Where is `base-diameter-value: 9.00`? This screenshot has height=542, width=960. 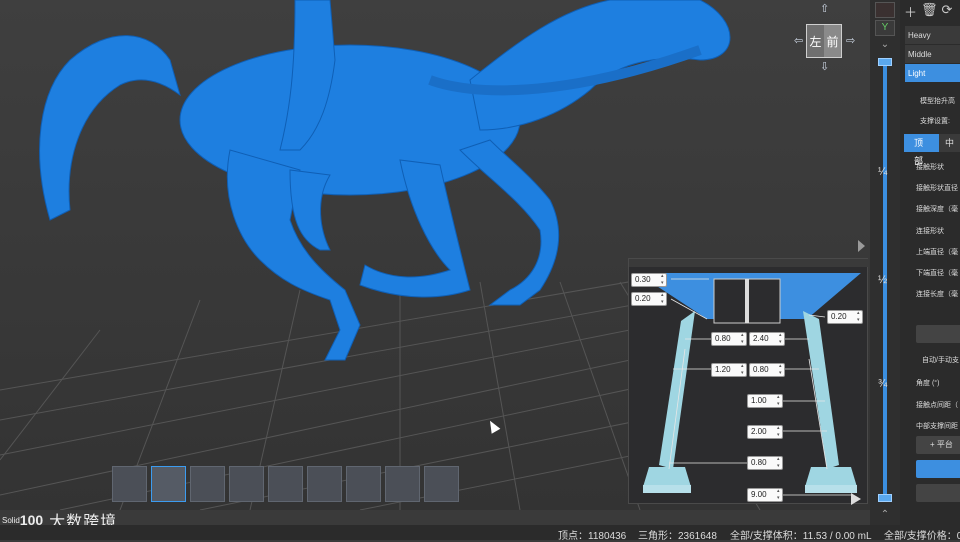 base-diameter-value: 9.00 is located at coordinates (765, 495).